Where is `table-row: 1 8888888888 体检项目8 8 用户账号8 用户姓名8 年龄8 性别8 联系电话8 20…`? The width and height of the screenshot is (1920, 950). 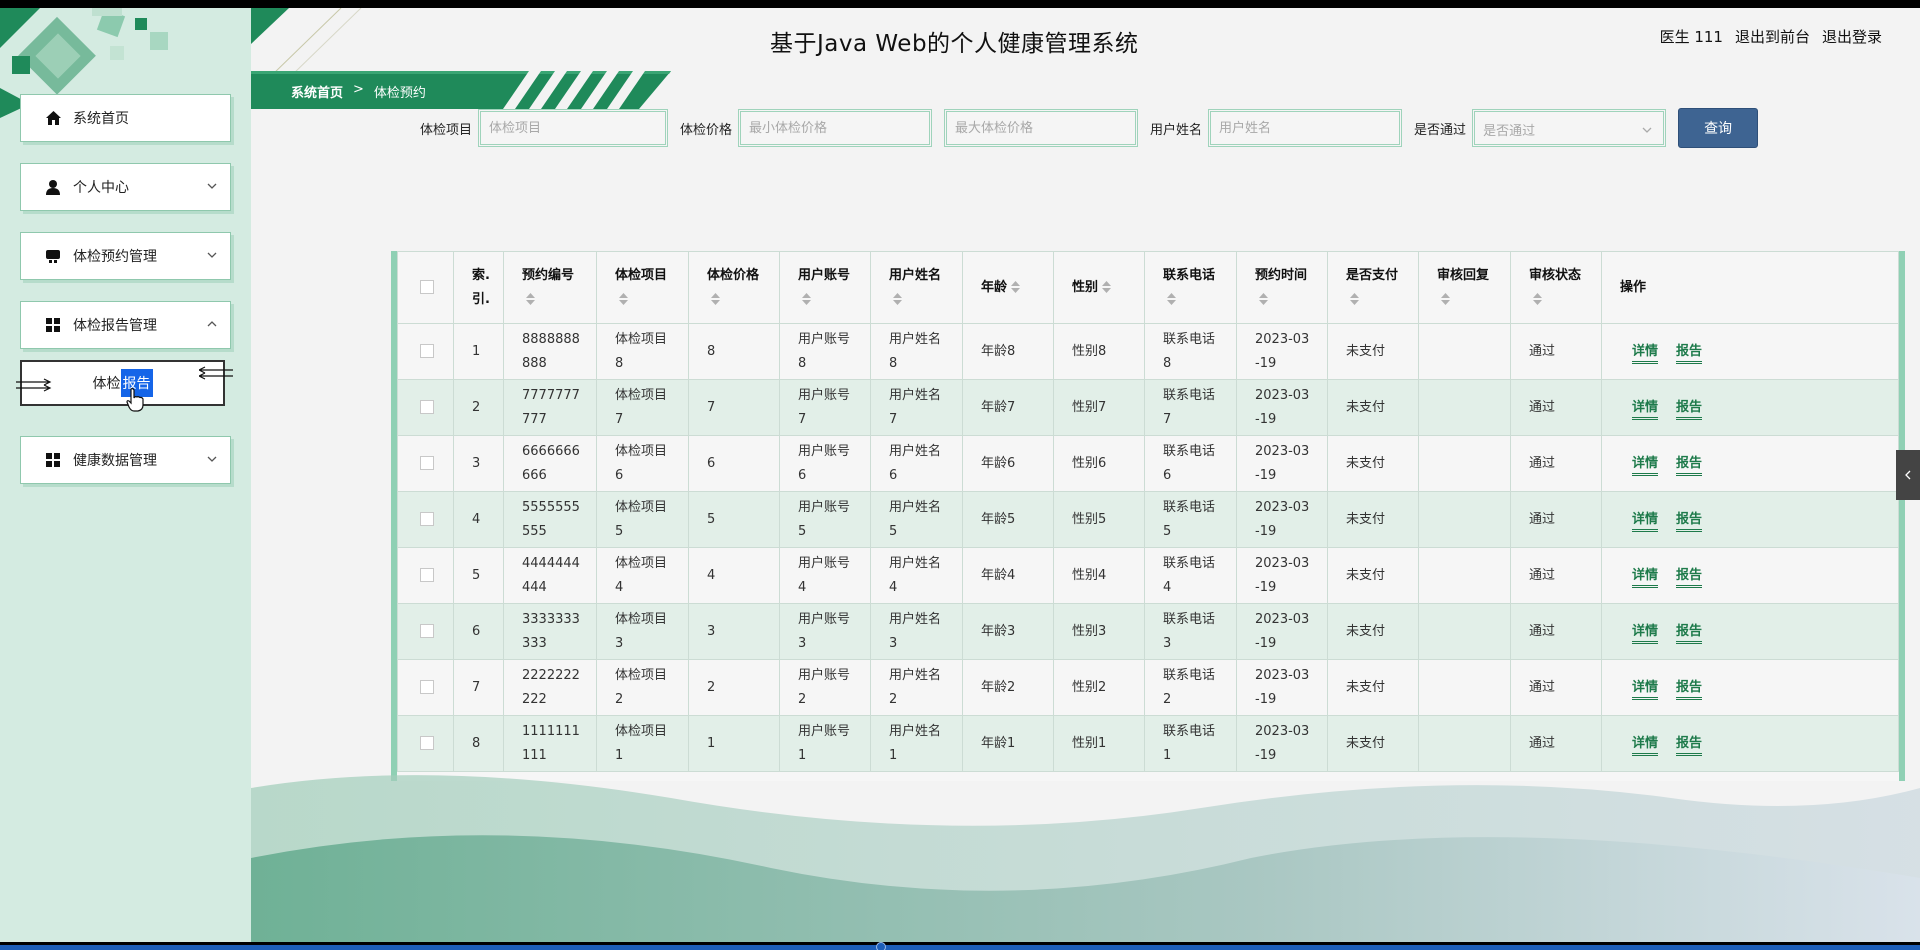 table-row: 1 8888888888 体检项目8 8 用户账号8 用户姓名8 年龄8 性别8 联系电话8 20… is located at coordinates (1148, 351).